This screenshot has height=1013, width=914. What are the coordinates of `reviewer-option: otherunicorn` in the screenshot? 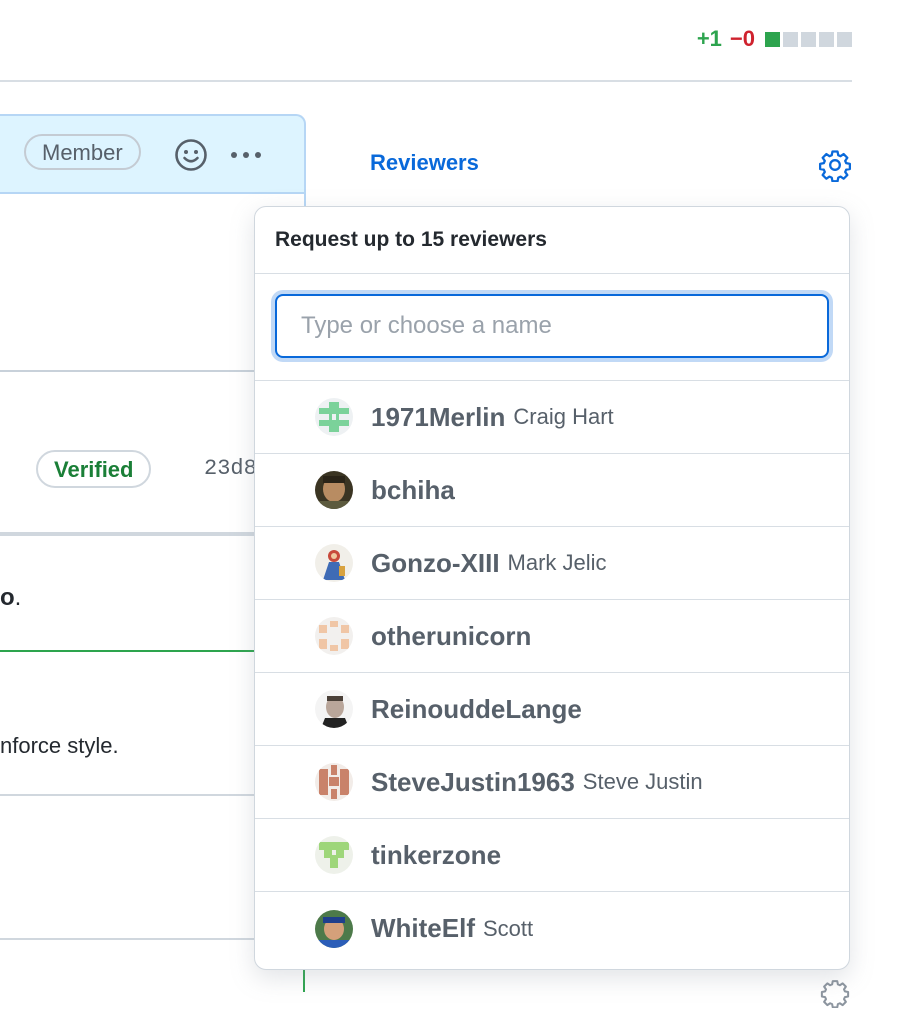 It's located at (552, 636).